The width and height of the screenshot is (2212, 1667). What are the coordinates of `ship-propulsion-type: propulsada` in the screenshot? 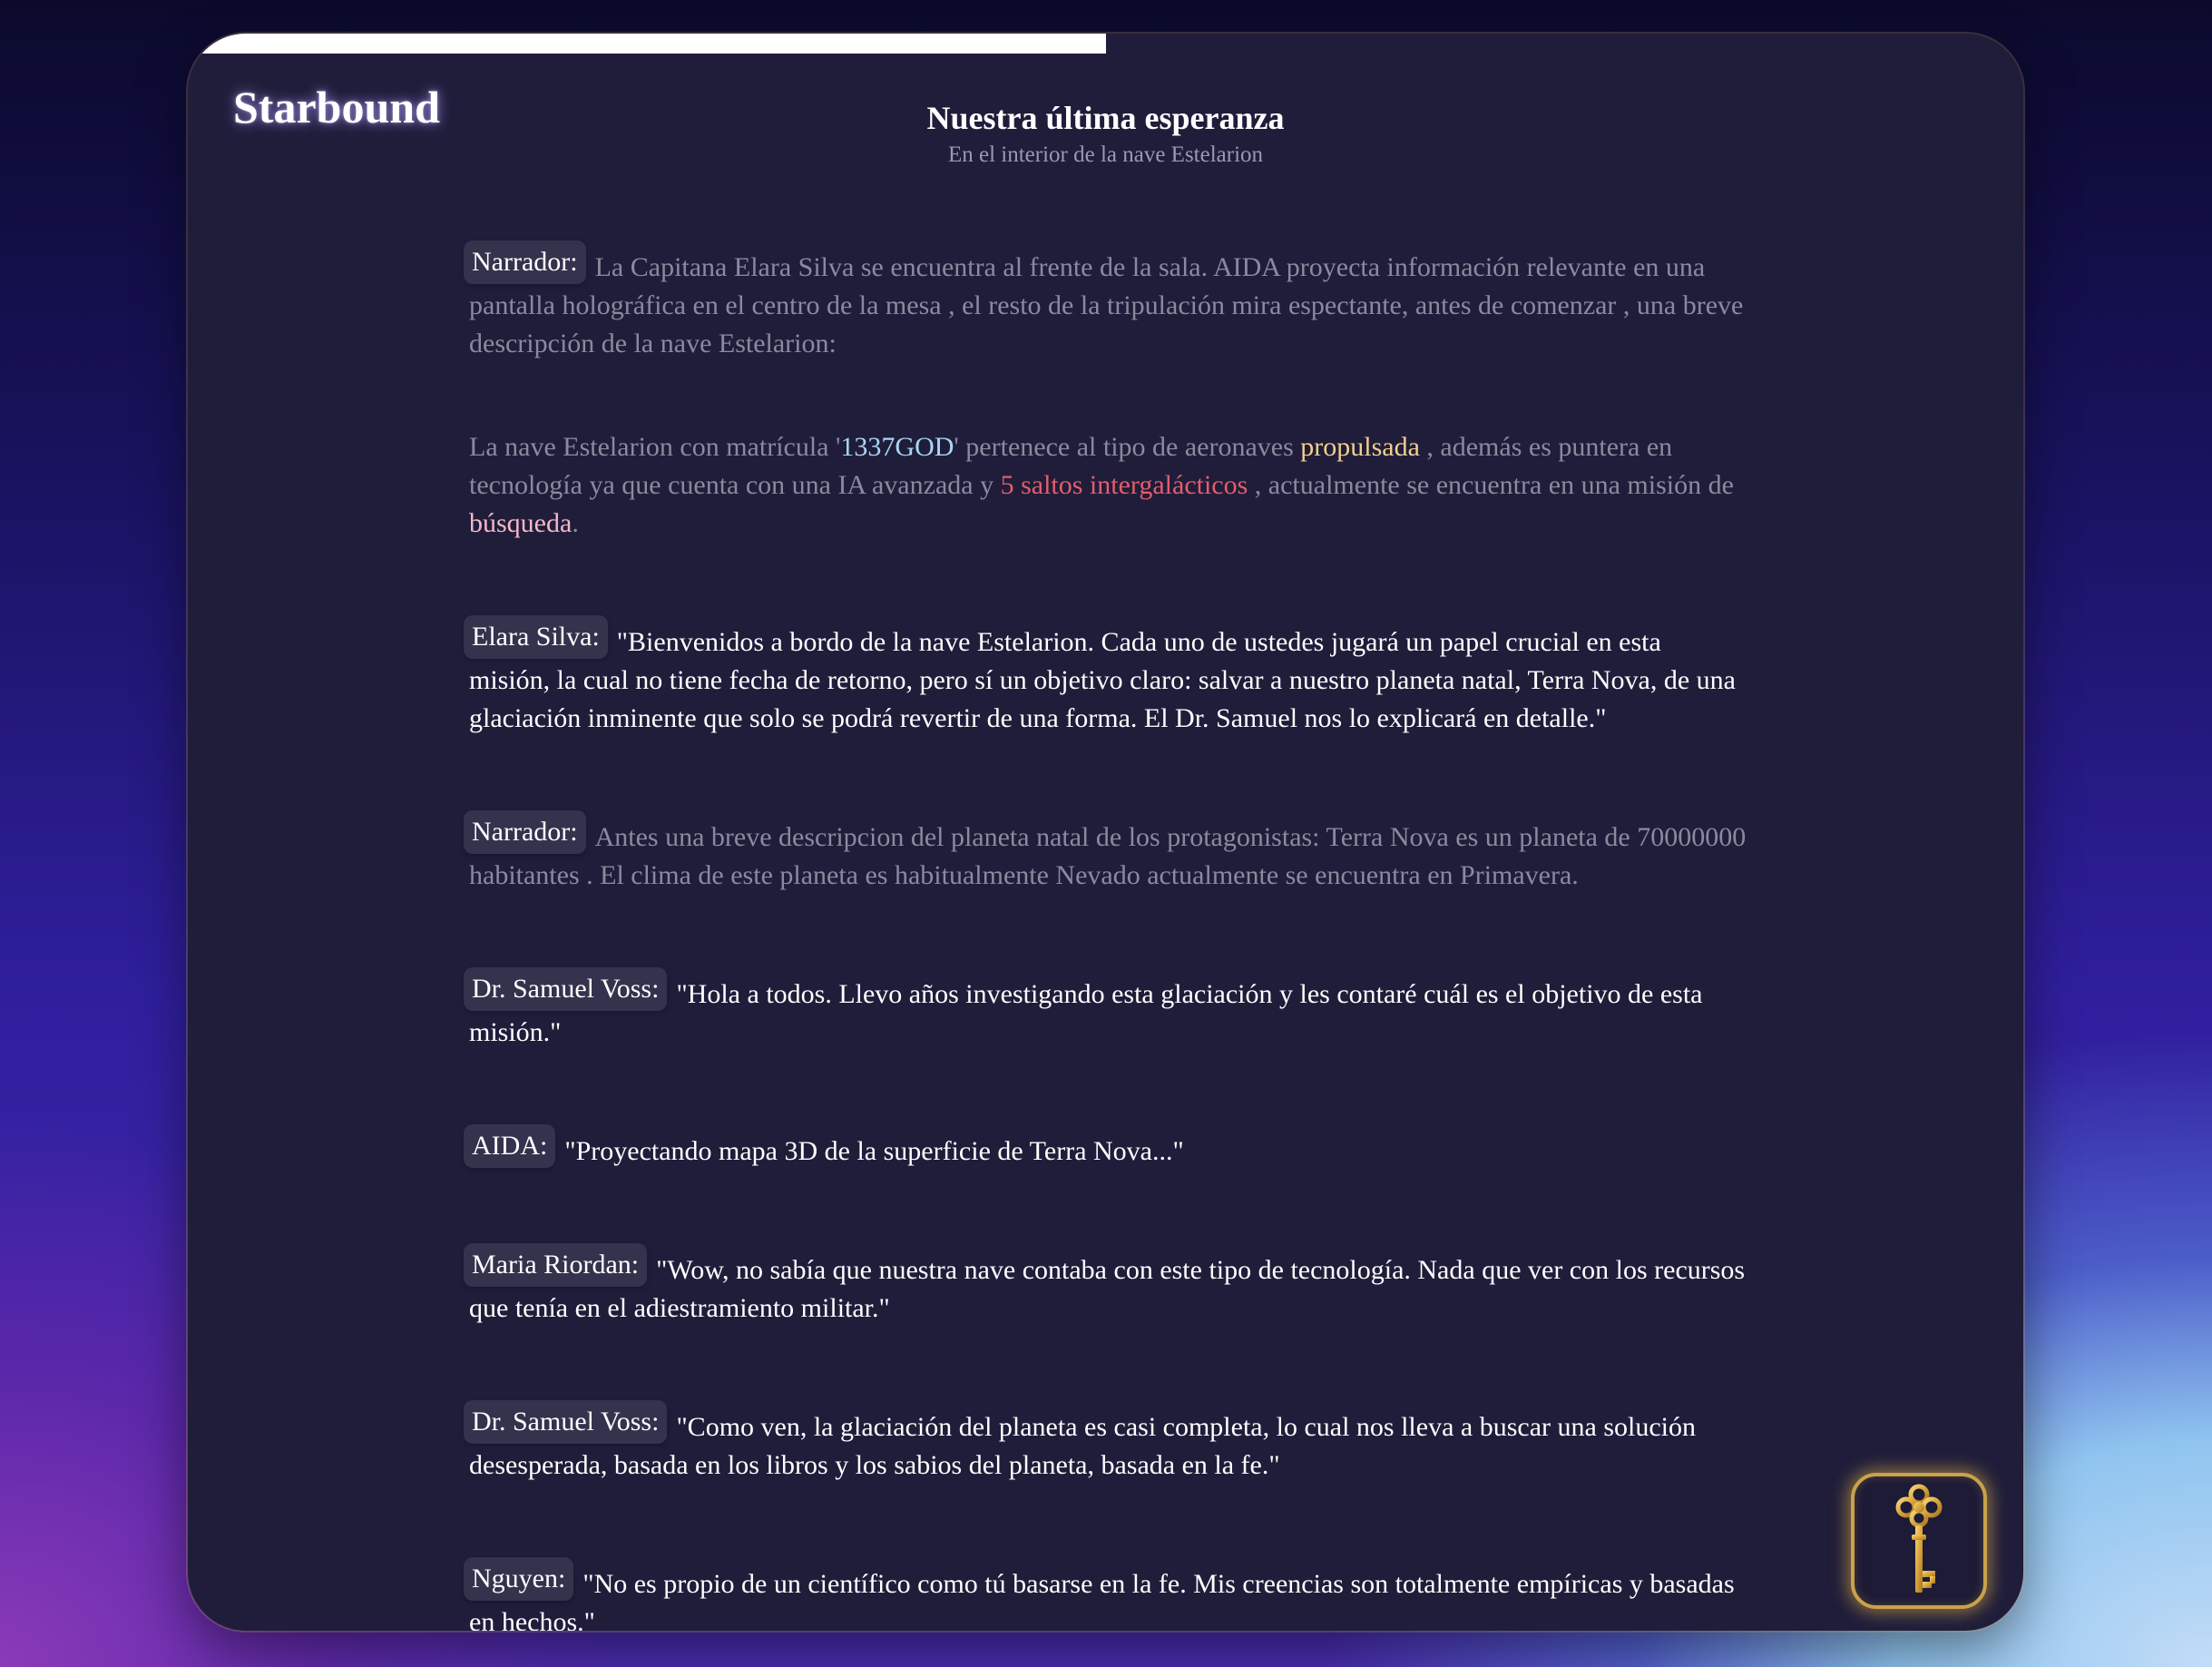 It's located at (1360, 447).